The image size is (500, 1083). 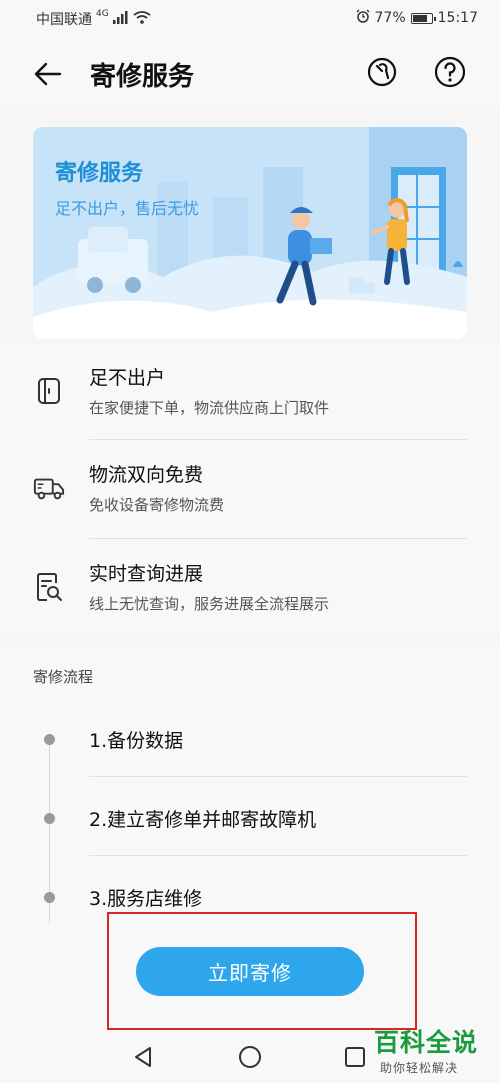 I want to click on feature-item-free-shipping: 物流双向免费 免收设备寄修物流费, so click(x=250, y=490).